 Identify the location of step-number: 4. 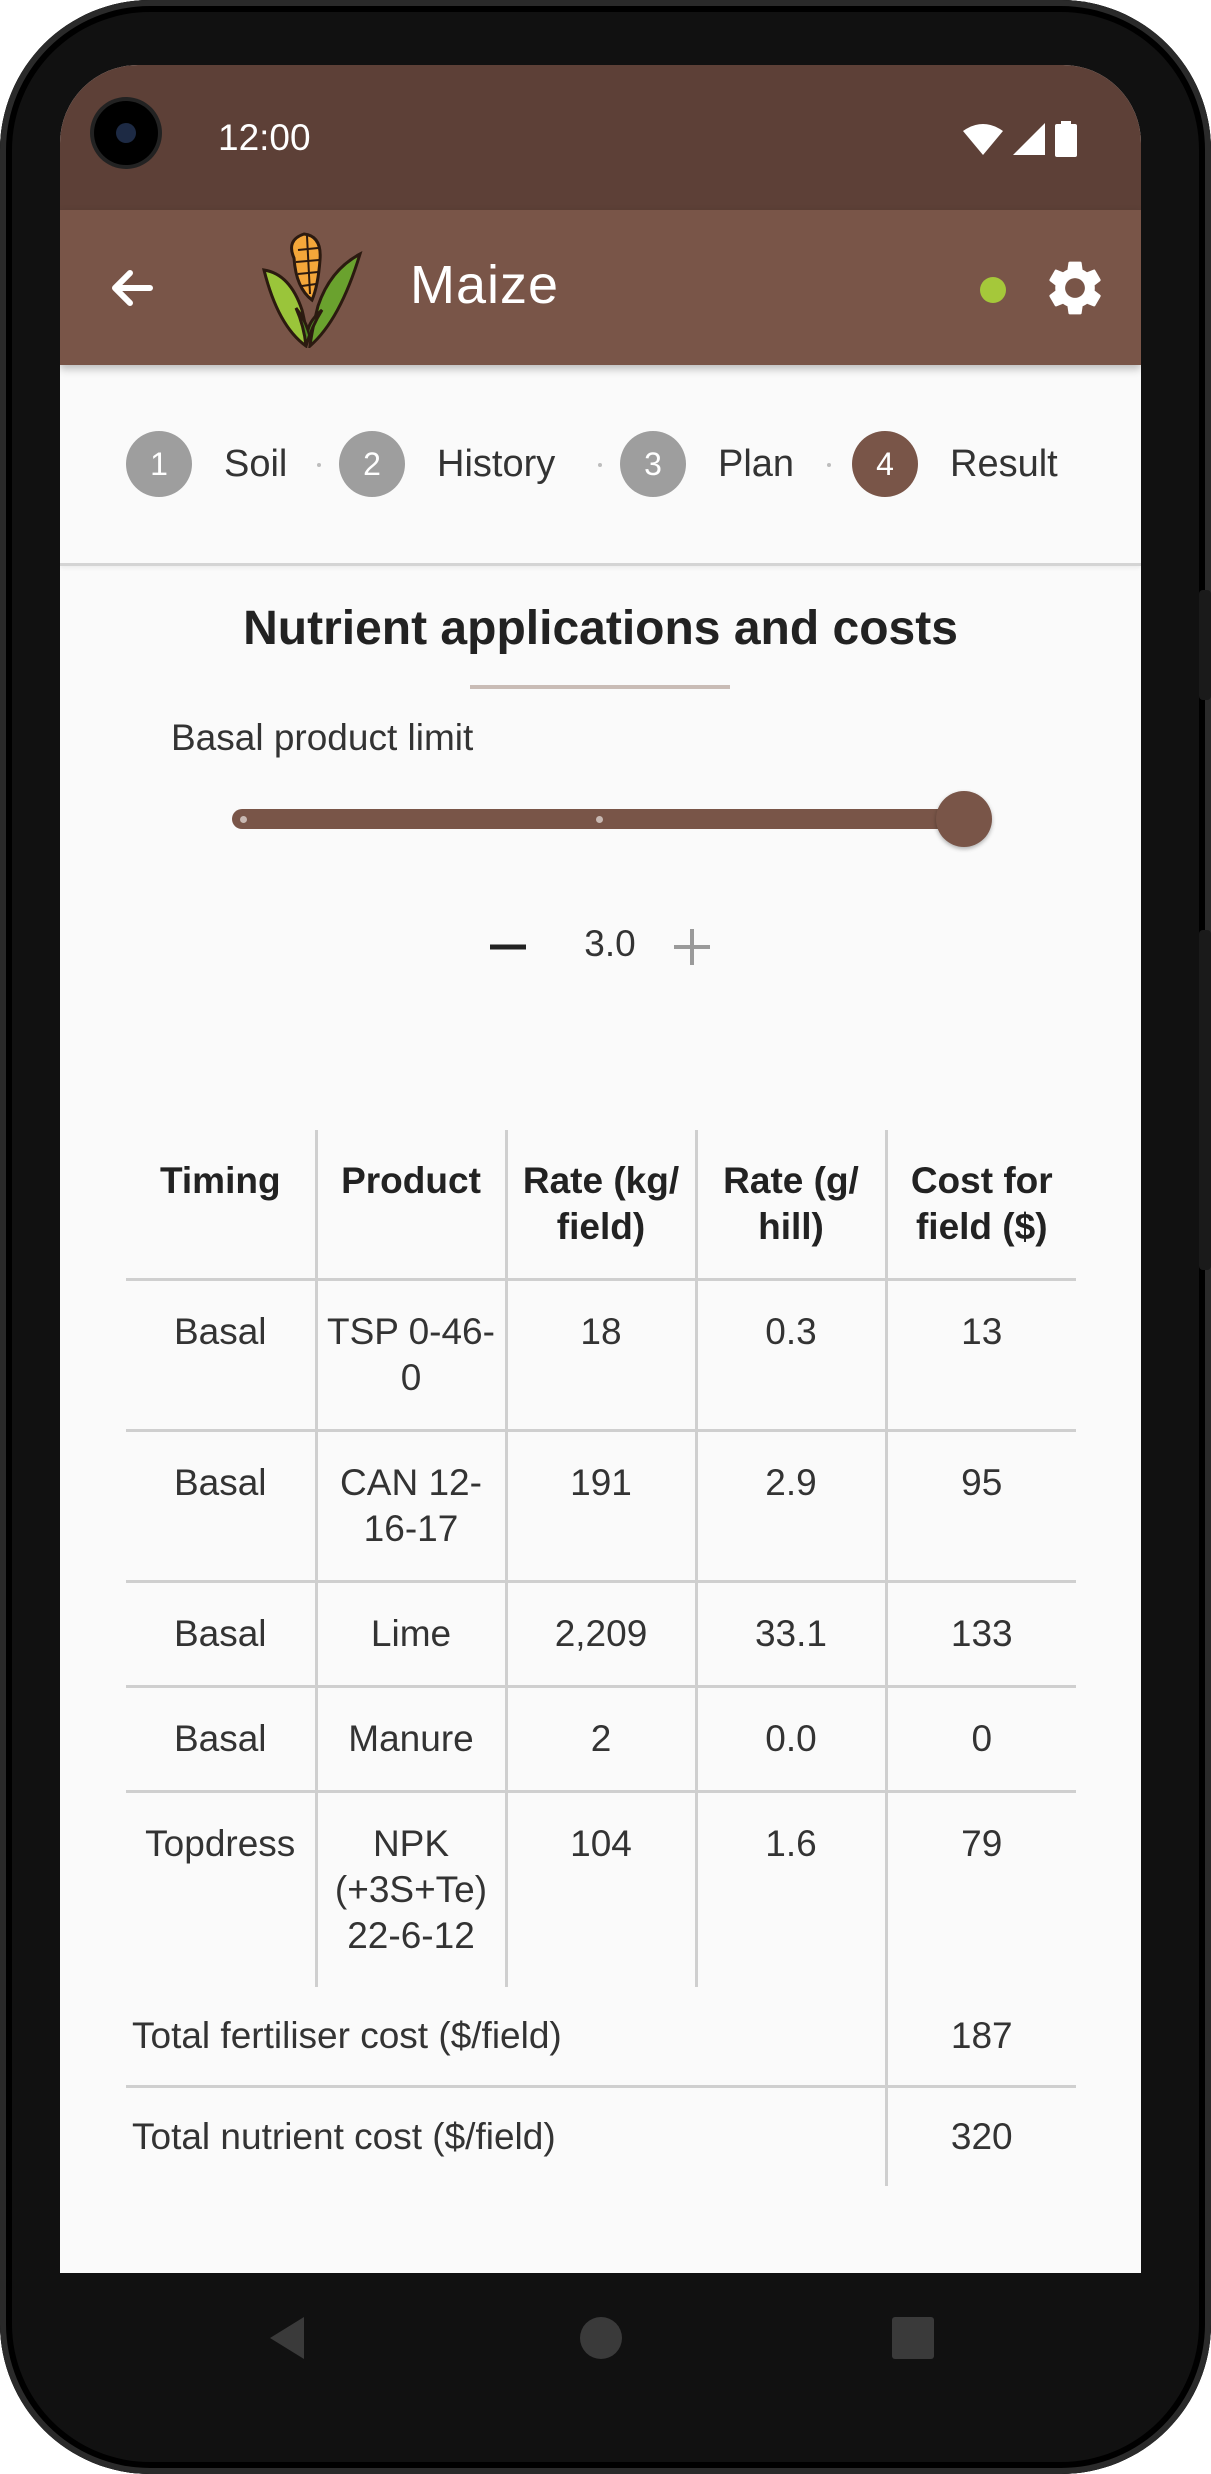
(885, 464).